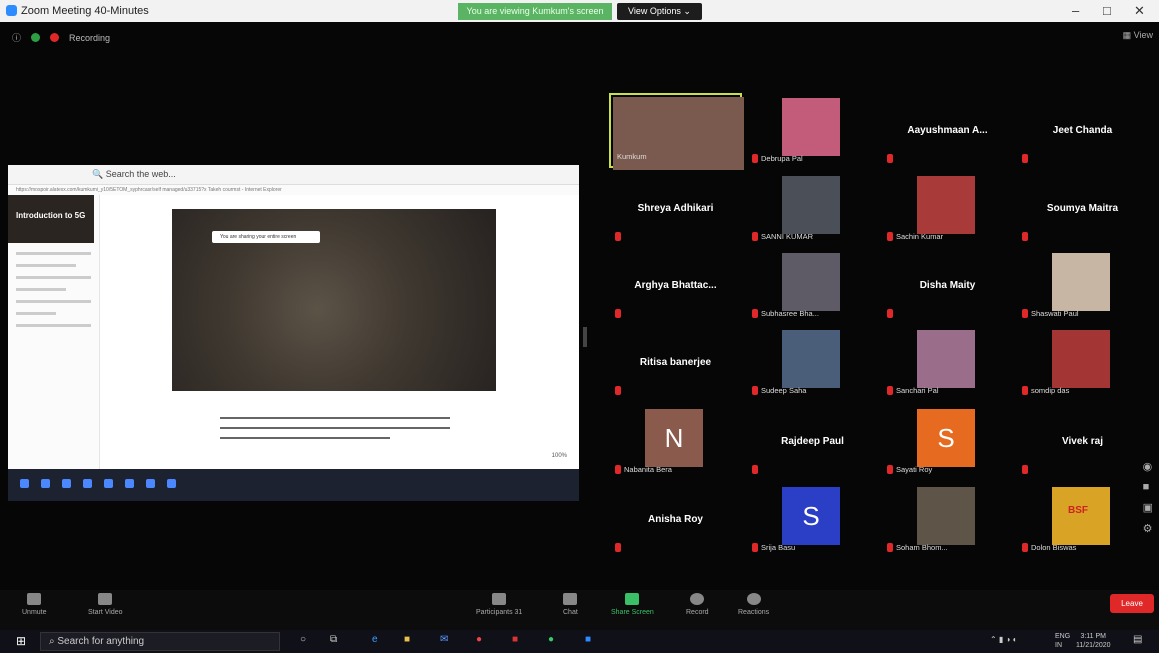 Image resolution: width=1159 pixels, height=653 pixels. What do you see at coordinates (515, 639) in the screenshot?
I see `app-icon: ■` at bounding box center [515, 639].